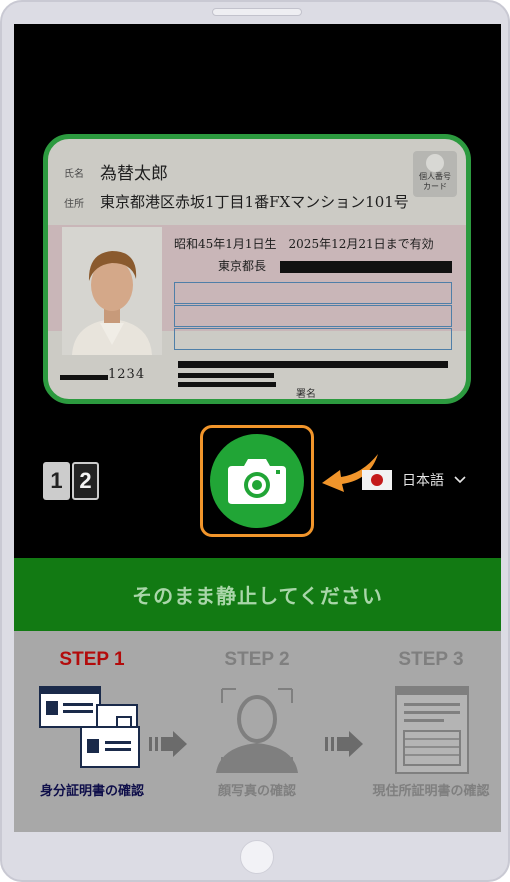 This screenshot has height=882, width=510. What do you see at coordinates (435, 186) in the screenshot?
I see `mark-line-2: カード` at bounding box center [435, 186].